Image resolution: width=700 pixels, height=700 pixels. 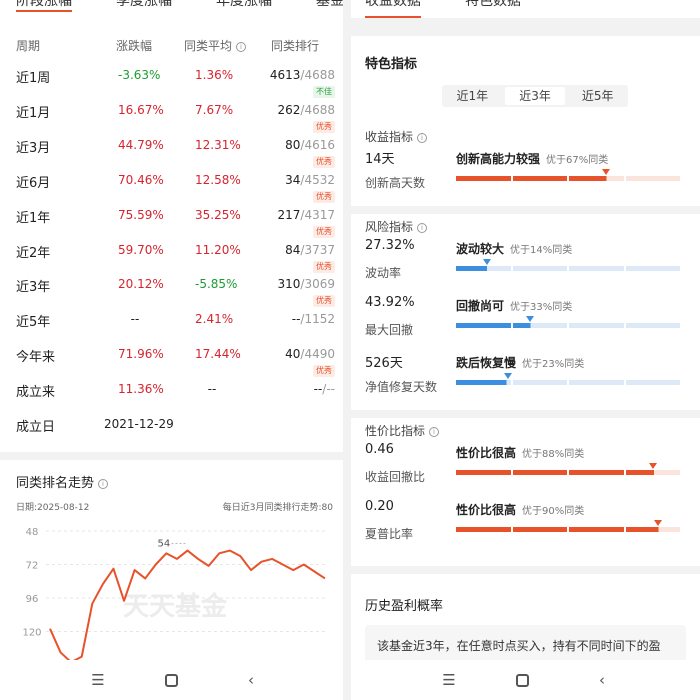 What do you see at coordinates (520, 509) in the screenshot?
I see `metric-verdict: 性价比很高 优于90%同类` at bounding box center [520, 509].